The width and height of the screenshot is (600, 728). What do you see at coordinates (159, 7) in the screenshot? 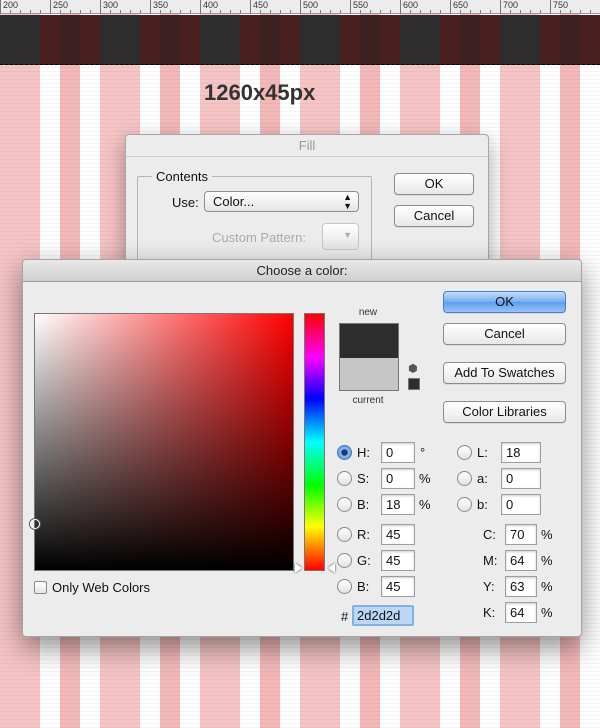
I see `ruler-tick: 350` at bounding box center [159, 7].